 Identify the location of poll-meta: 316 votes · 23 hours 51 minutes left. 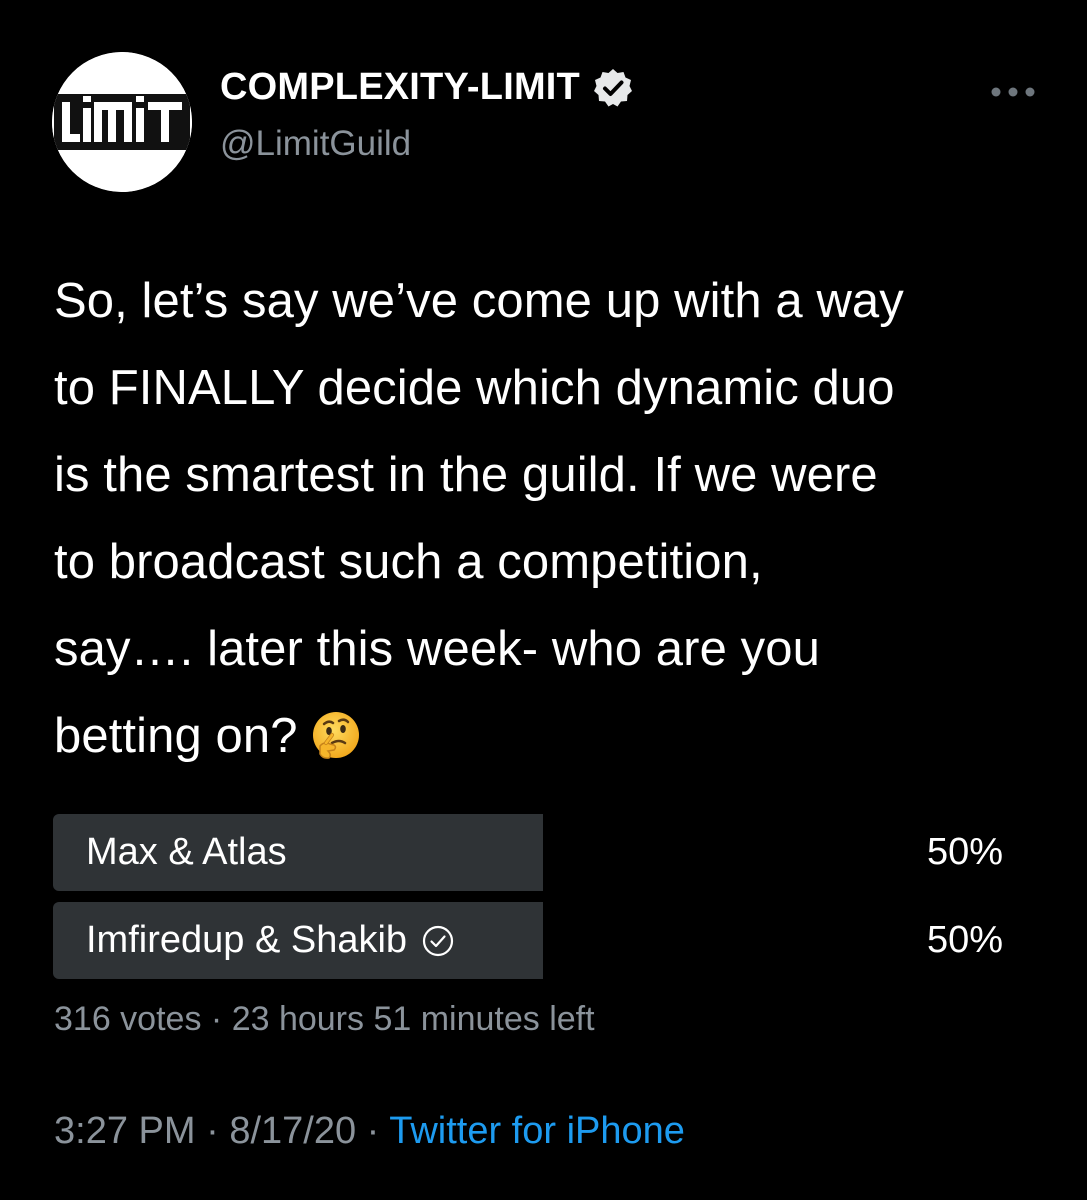
(324, 1019).